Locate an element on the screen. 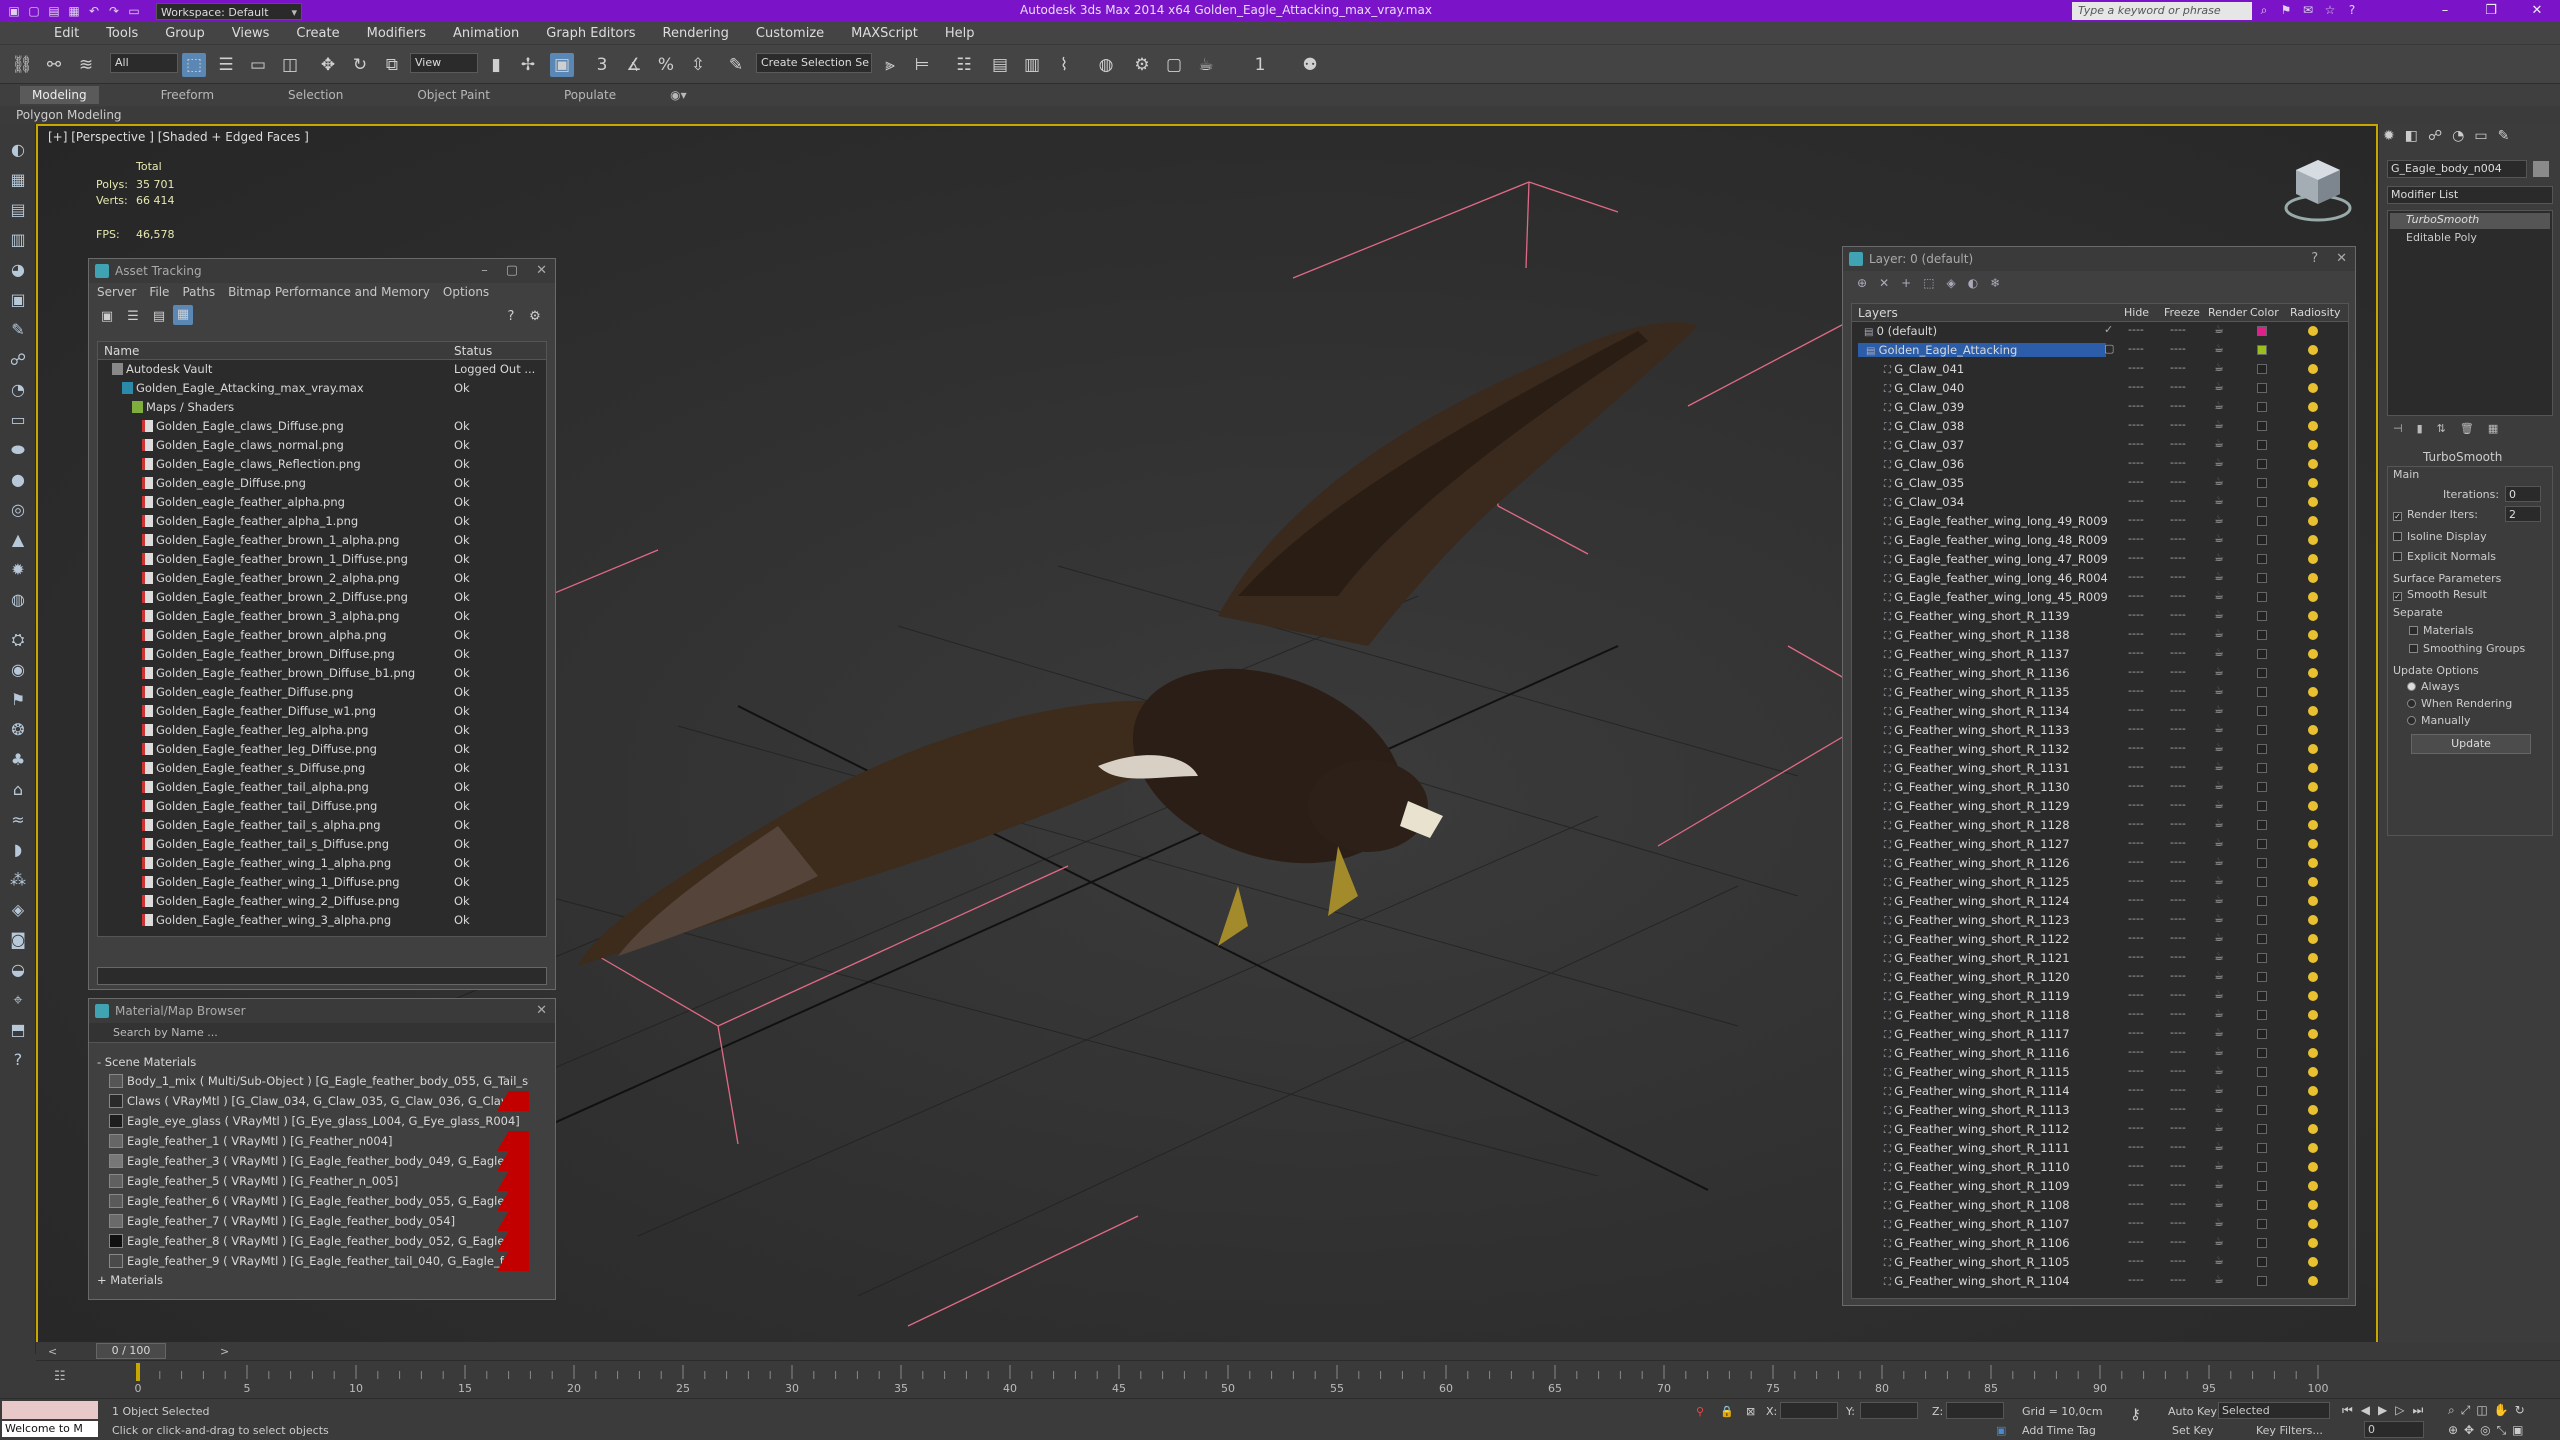 This screenshot has height=1440, width=2560. plugin-icon: ⬒ is located at coordinates (18, 1030).